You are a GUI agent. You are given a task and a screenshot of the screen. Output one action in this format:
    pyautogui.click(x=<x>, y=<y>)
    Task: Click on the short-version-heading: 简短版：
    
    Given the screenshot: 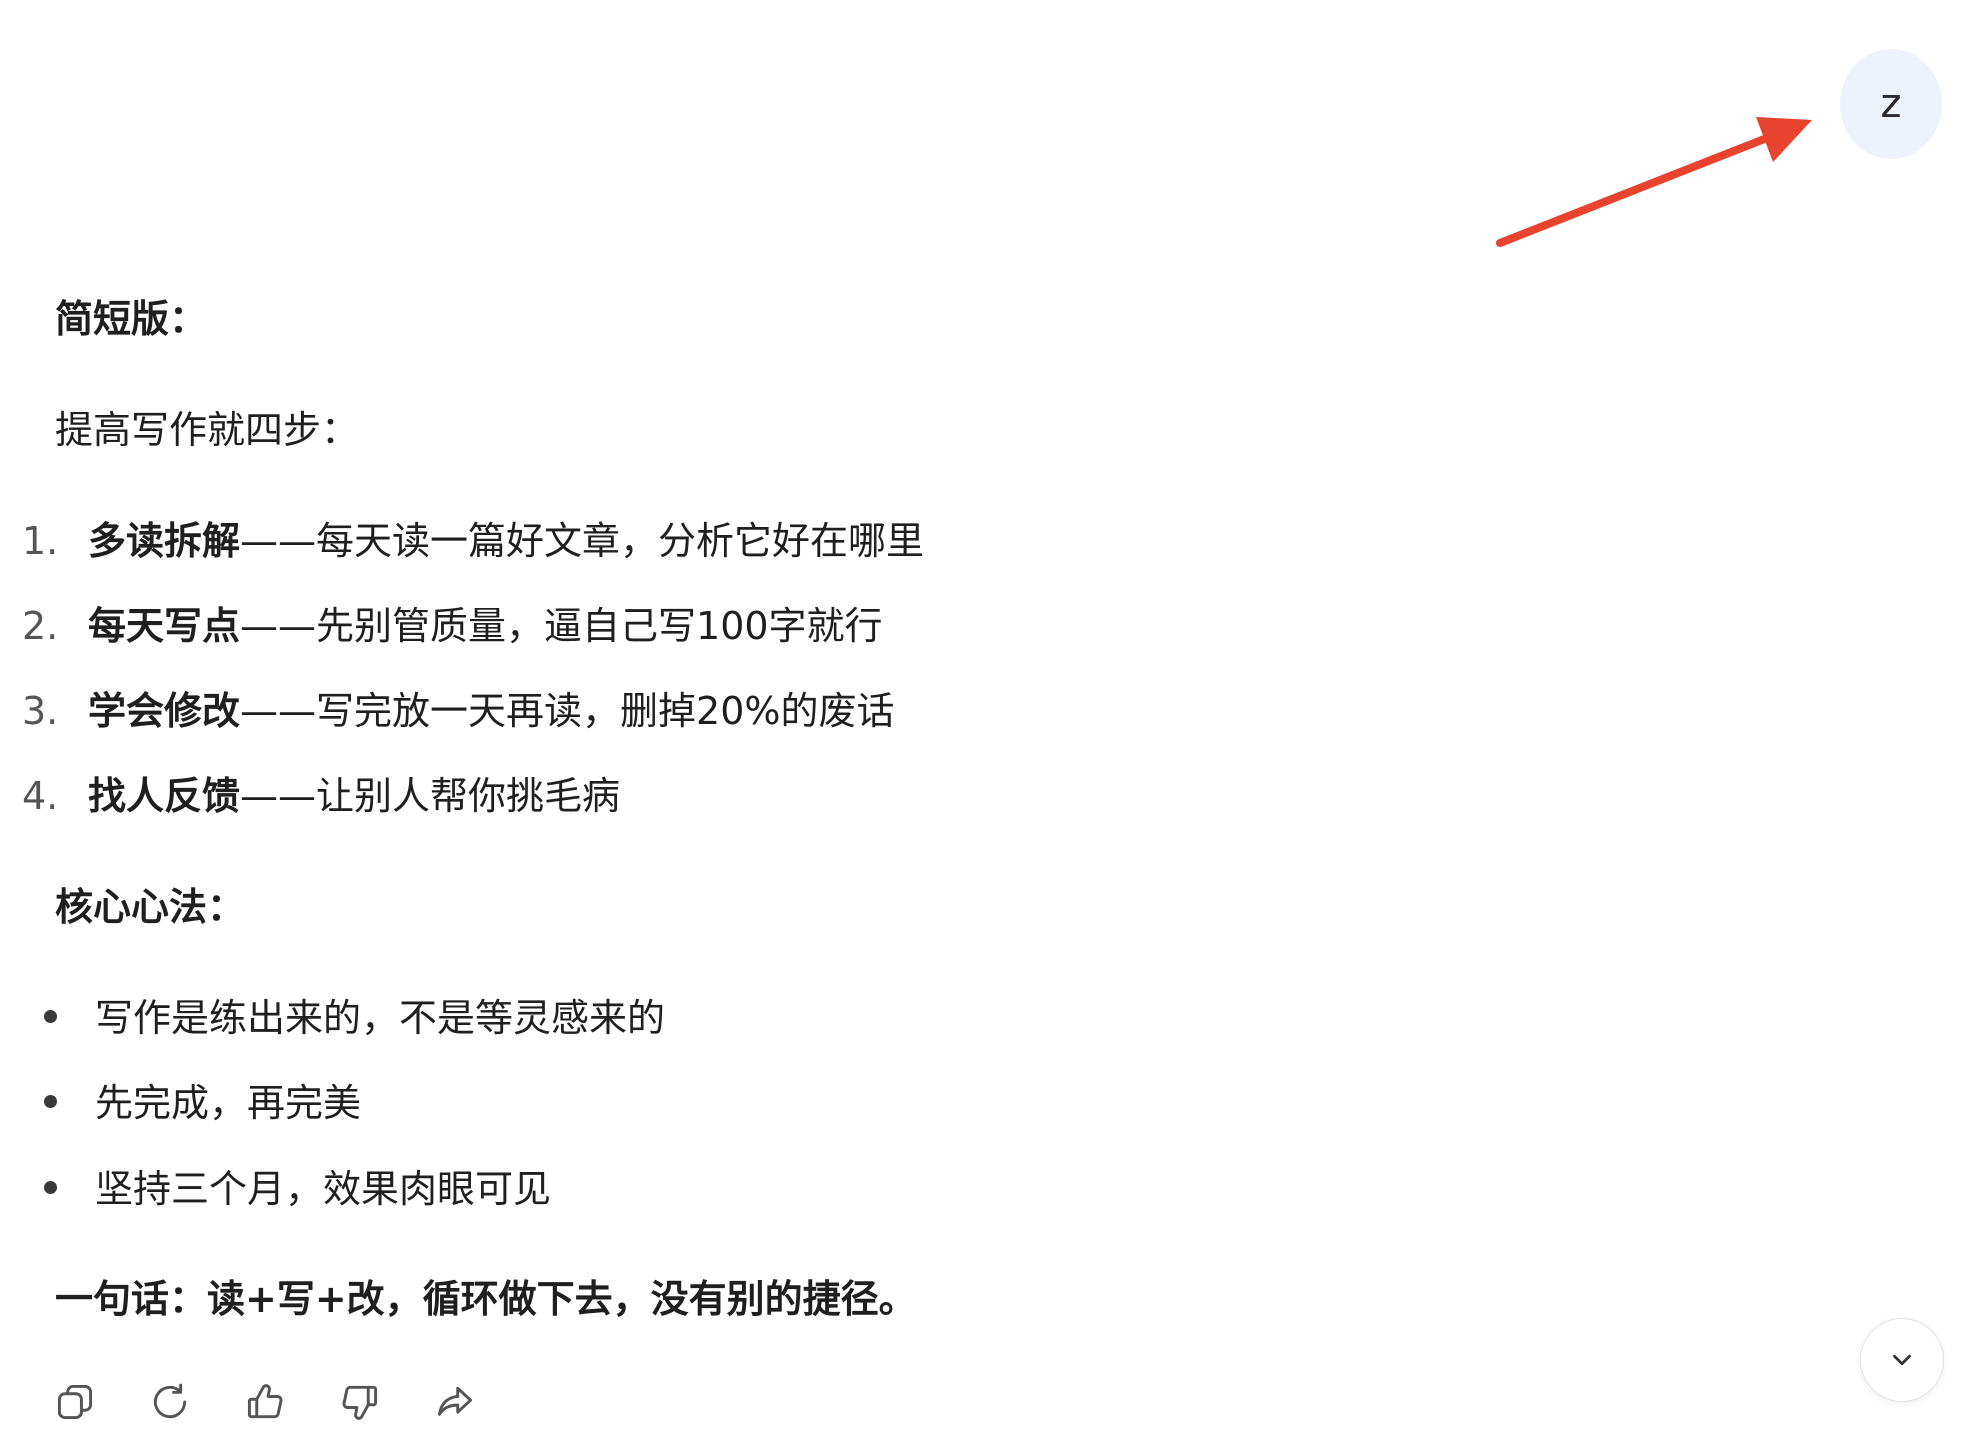 What is the action you would take?
    pyautogui.click(x=131, y=319)
    